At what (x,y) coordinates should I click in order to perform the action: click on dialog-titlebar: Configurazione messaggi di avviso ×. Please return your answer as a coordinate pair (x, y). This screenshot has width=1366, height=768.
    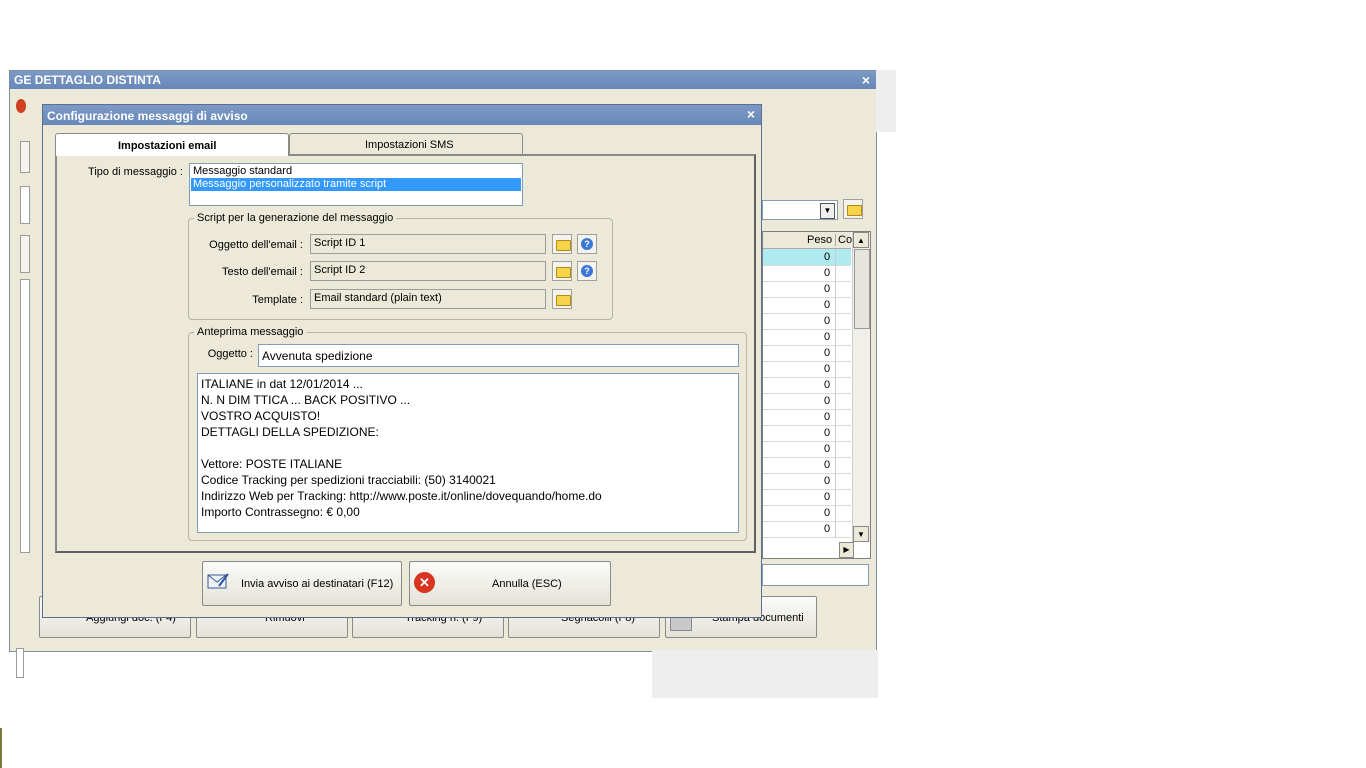
    Looking at the image, I should click on (402, 115).